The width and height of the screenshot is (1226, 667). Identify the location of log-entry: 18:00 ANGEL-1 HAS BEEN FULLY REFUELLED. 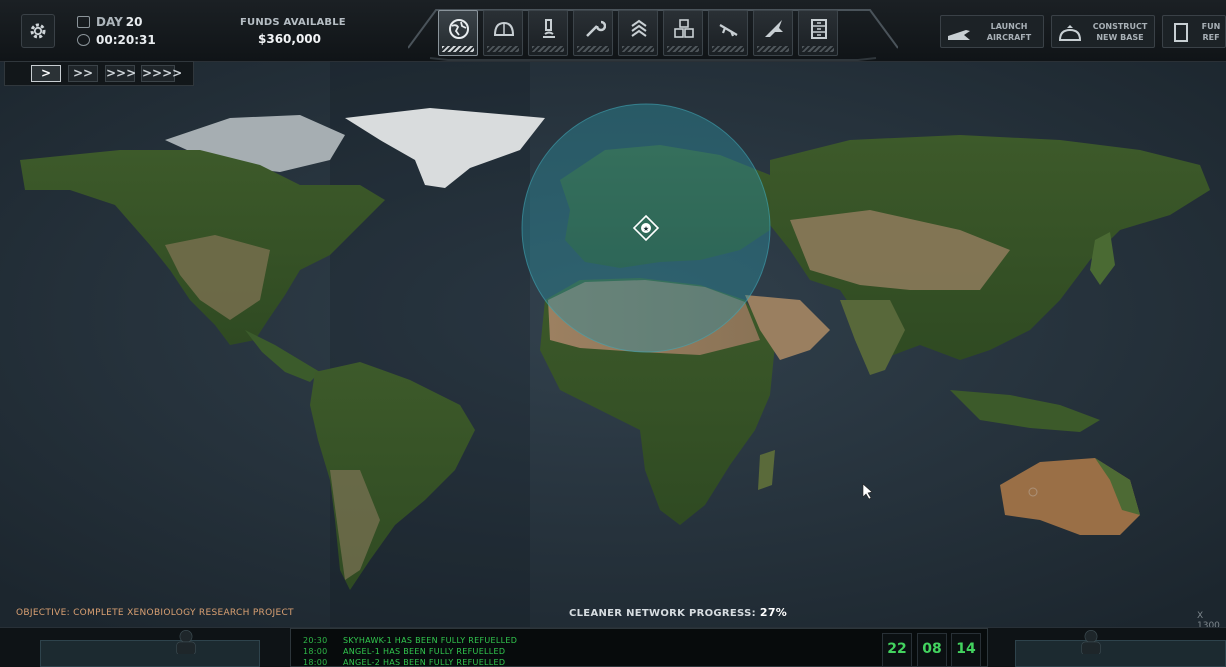
(404, 651).